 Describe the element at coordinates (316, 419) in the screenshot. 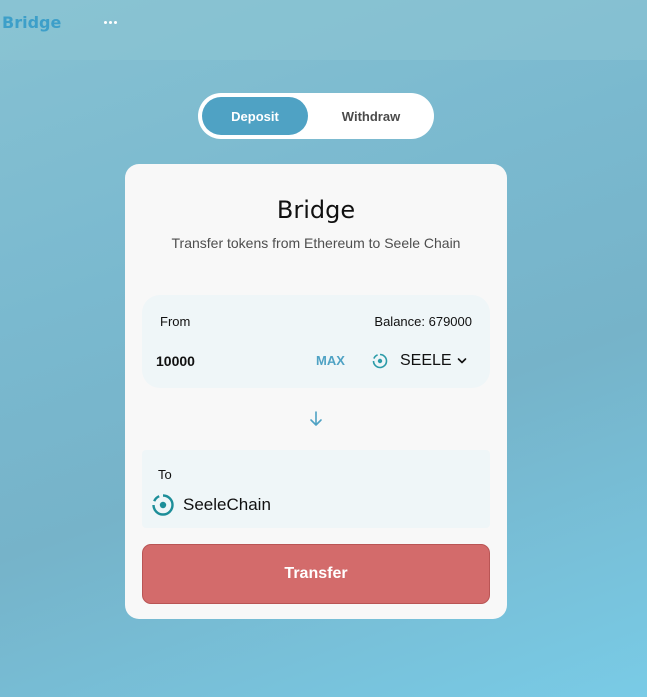

I see `arrow-down-icon` at that location.